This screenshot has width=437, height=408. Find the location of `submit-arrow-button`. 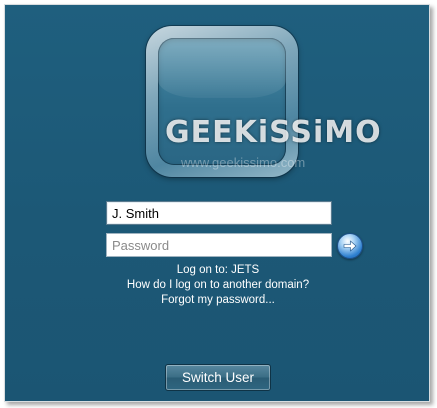

submit-arrow-button is located at coordinates (350, 246).